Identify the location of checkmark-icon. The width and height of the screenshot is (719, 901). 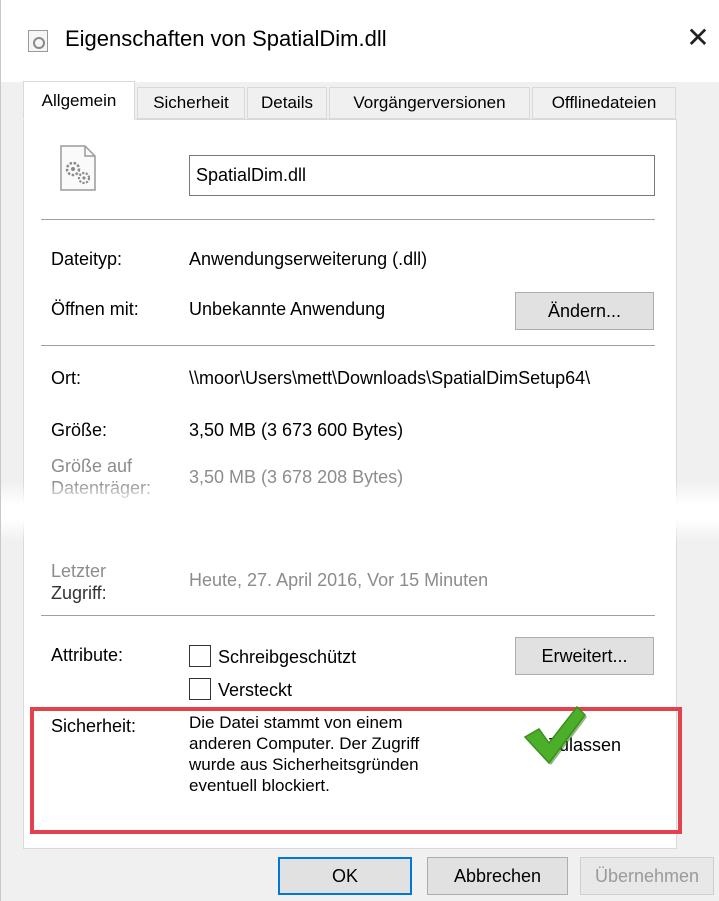
(555, 735).